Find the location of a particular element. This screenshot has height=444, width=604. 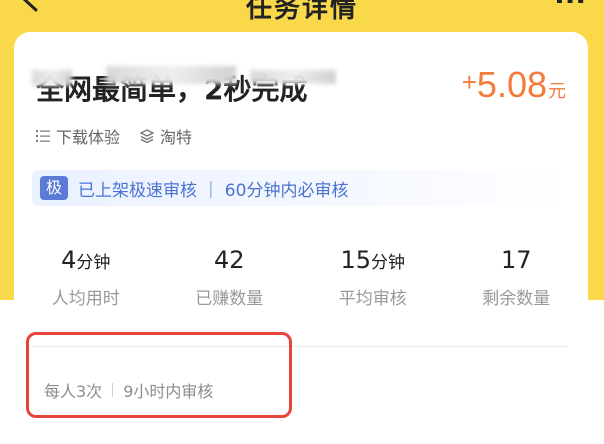

tag-download: 下载体验 is located at coordinates (78, 136).